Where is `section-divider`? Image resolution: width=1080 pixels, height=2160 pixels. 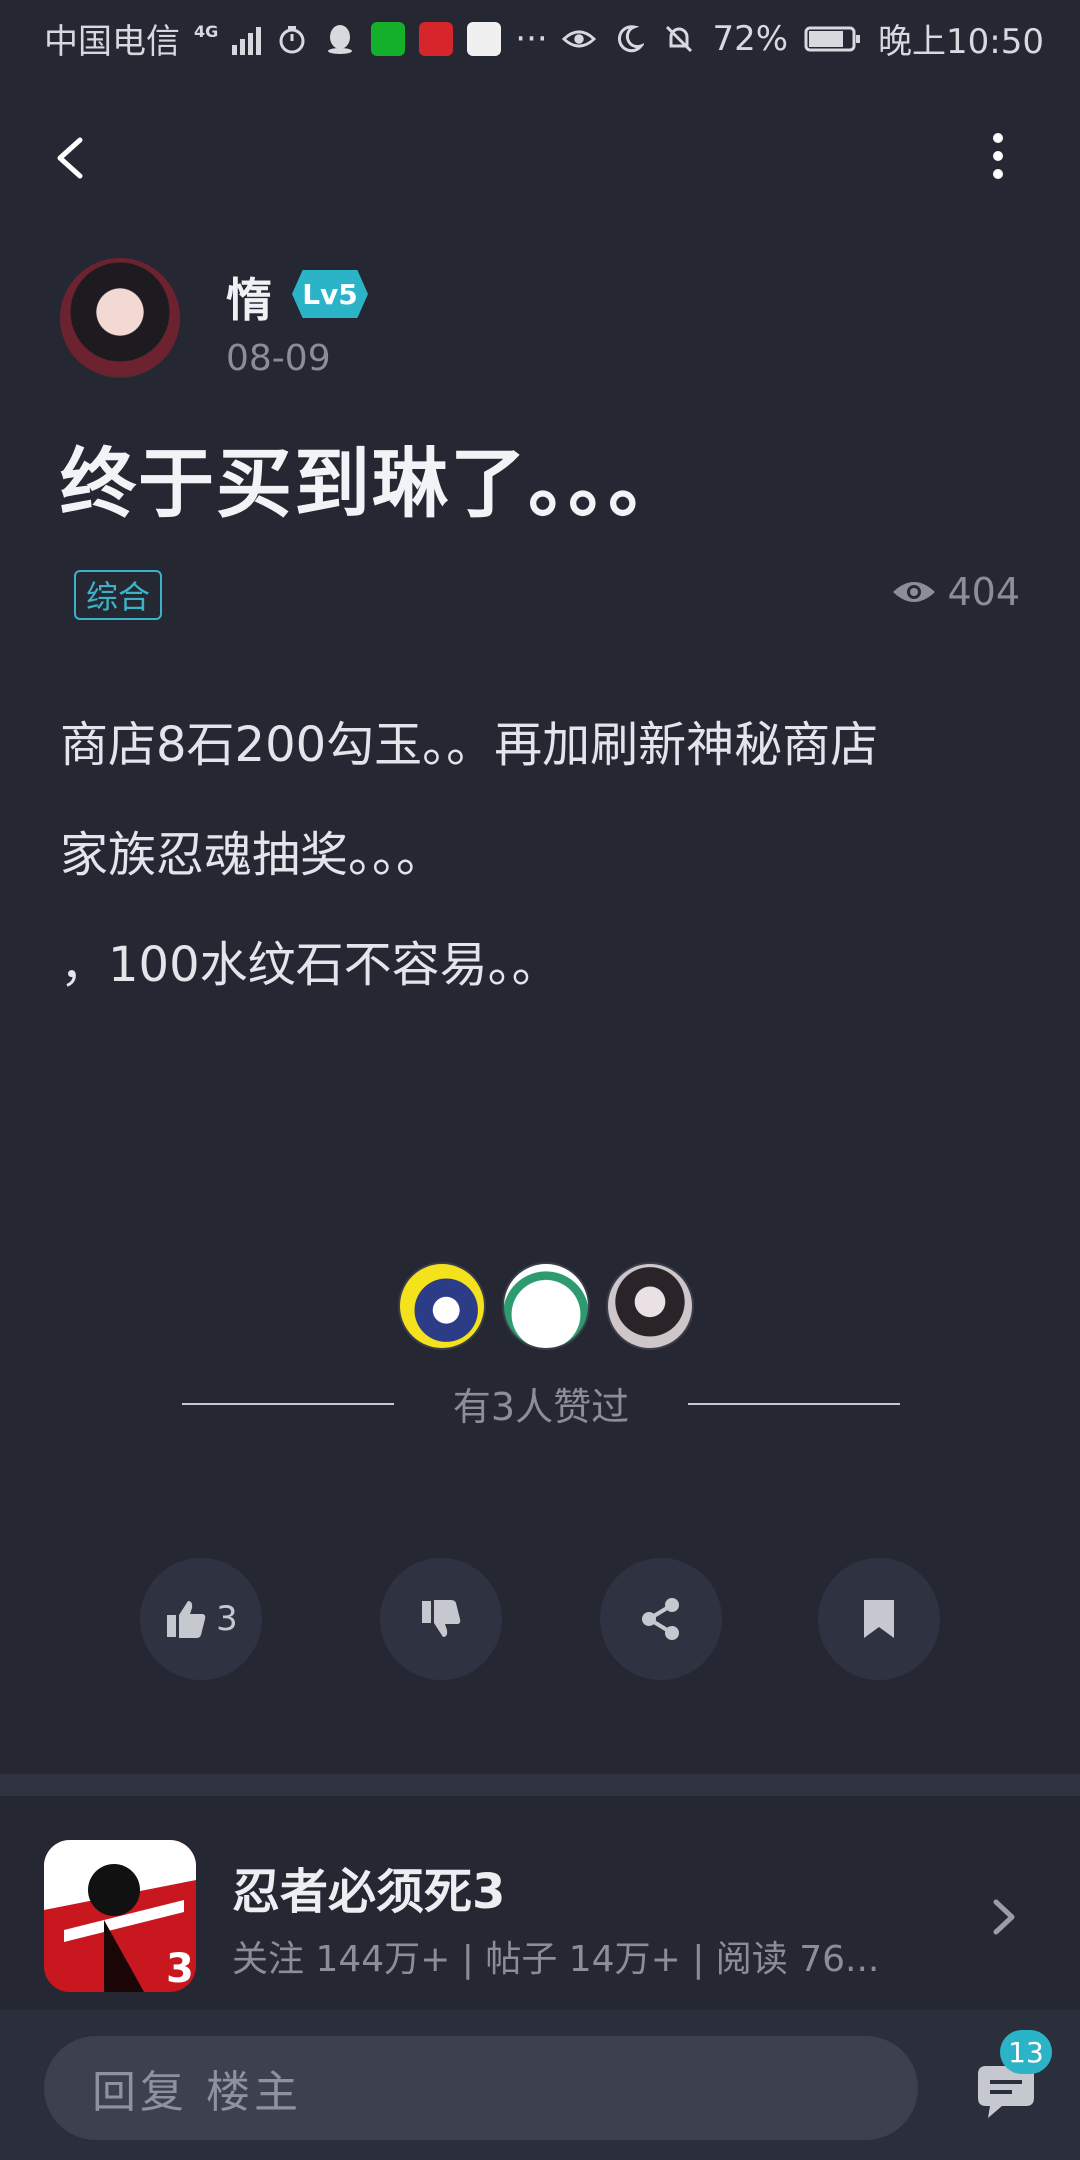
section-divider is located at coordinates (540, 1785).